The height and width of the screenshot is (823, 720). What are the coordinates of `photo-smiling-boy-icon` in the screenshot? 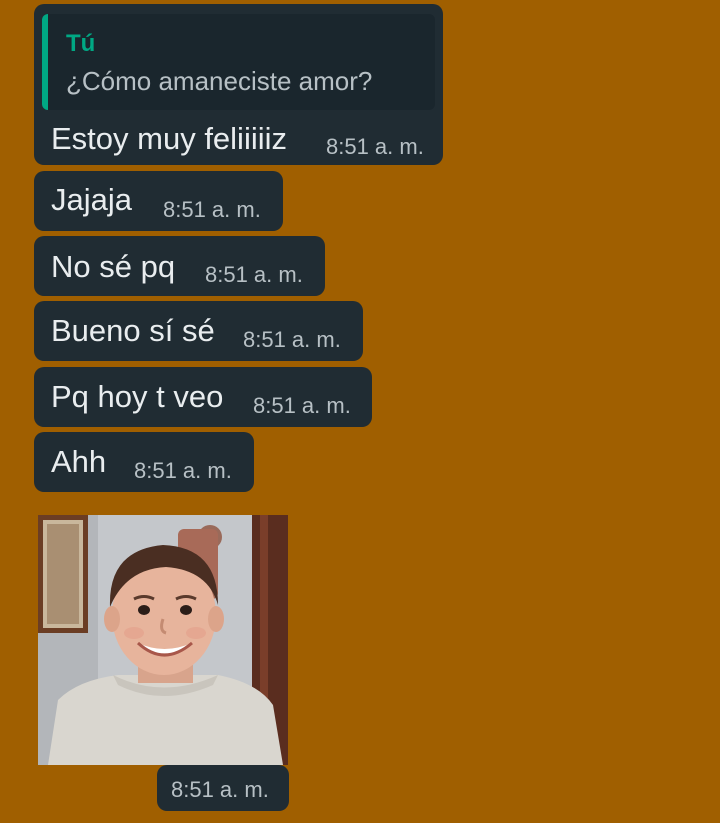 It's located at (163, 640).